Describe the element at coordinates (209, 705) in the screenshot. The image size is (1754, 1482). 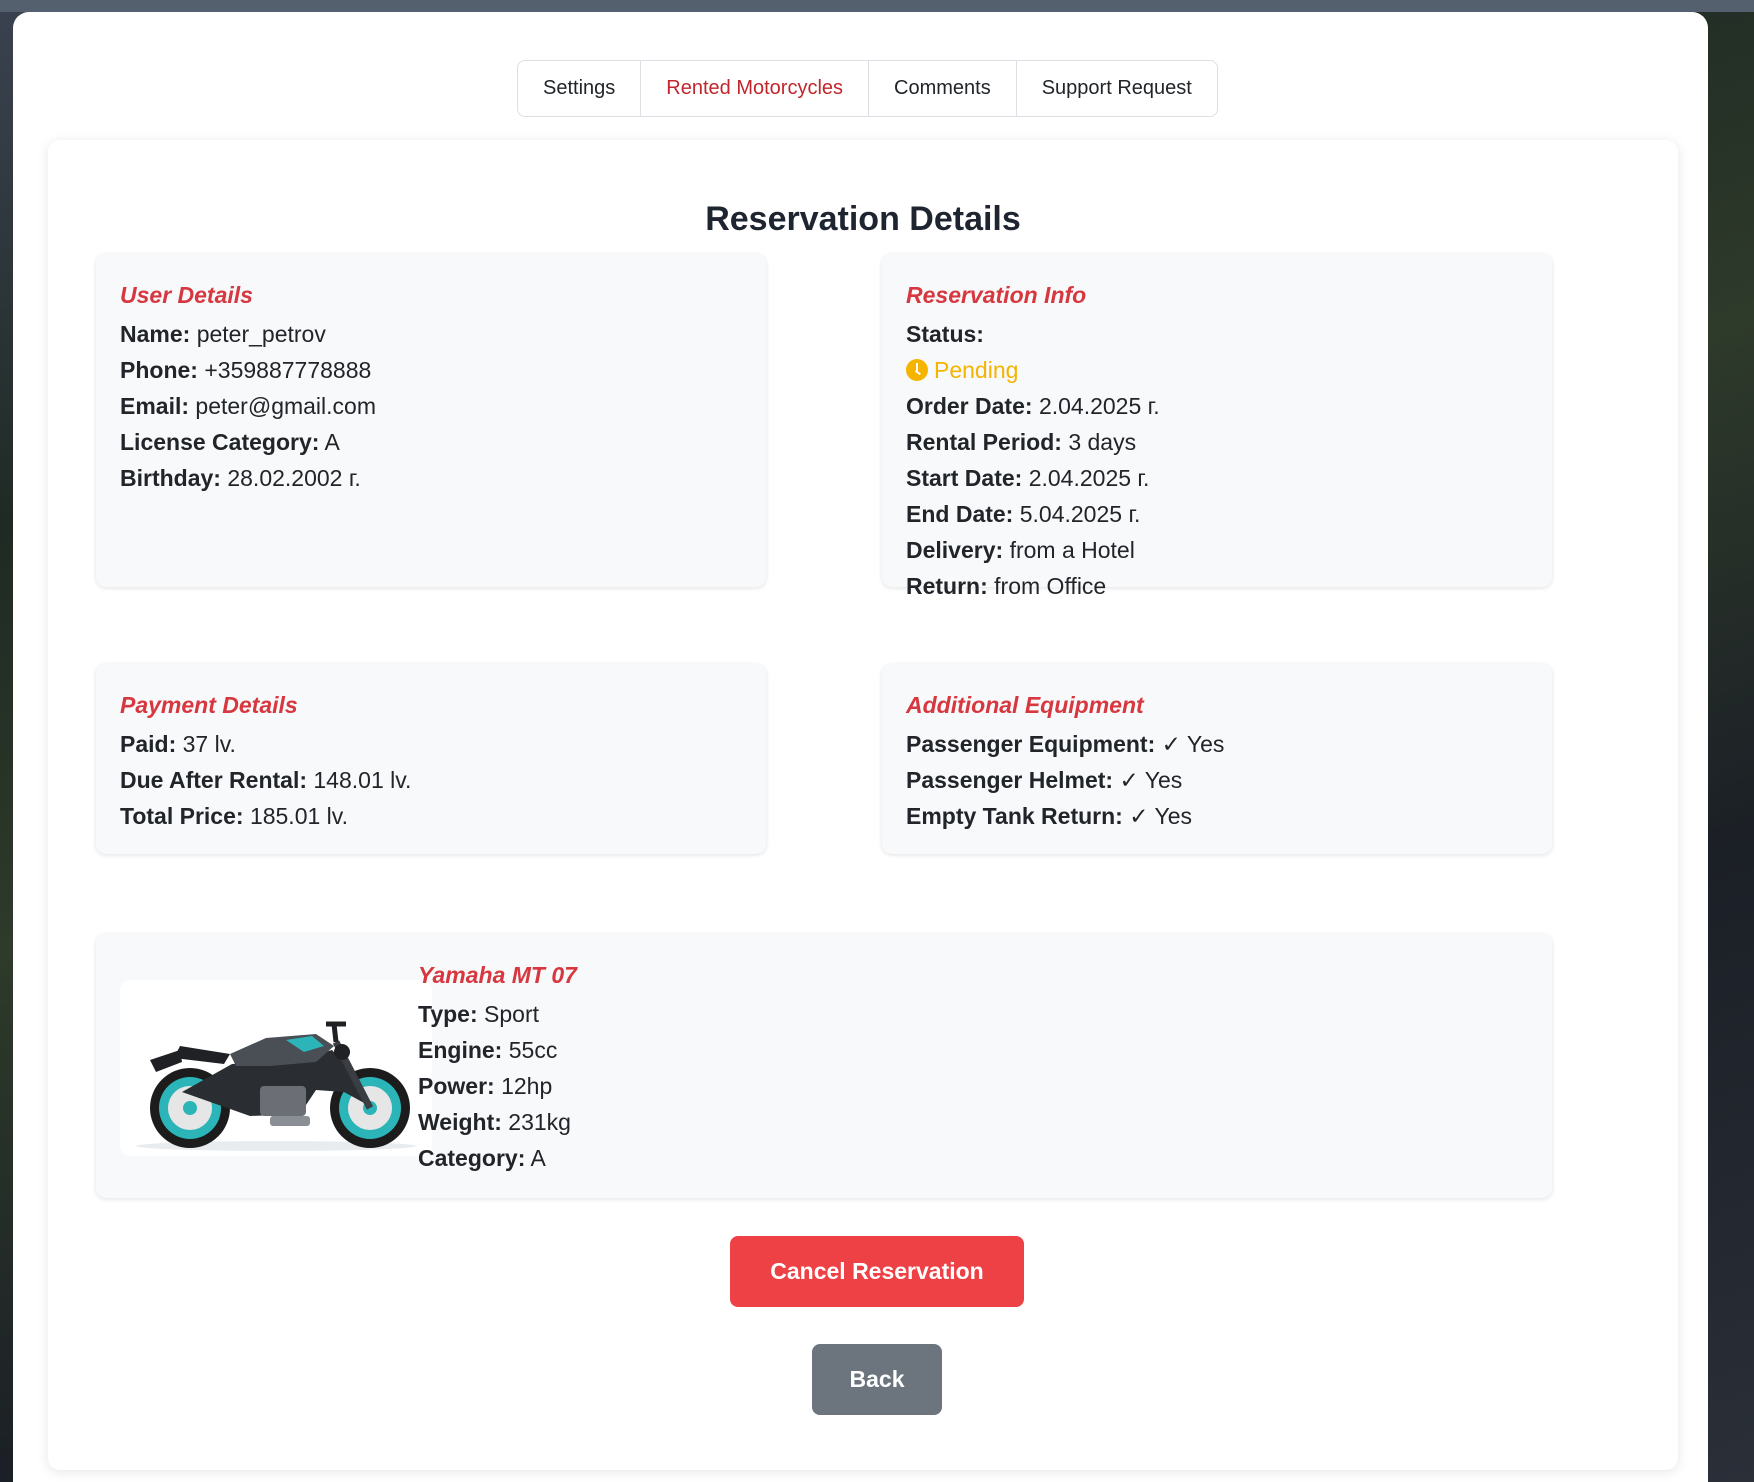
I see `payment-details-heading: Payment Details` at that location.